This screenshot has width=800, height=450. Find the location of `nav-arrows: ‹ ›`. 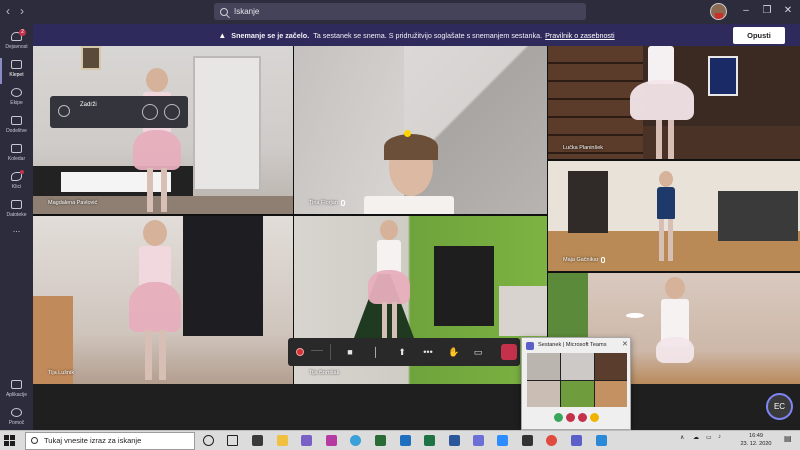

nav-arrows: ‹ › is located at coordinates (15, 11).